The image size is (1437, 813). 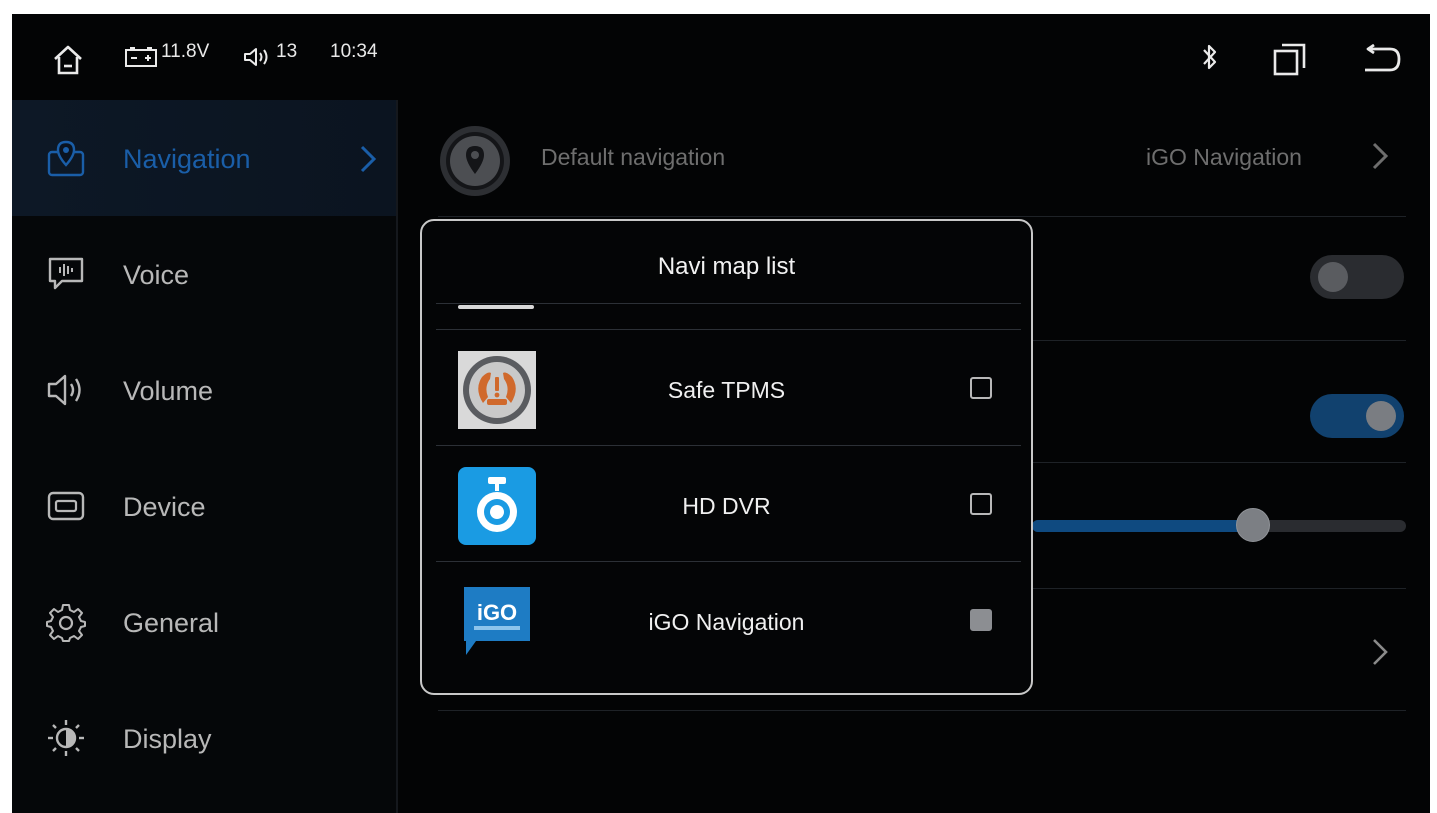 I want to click on app-label: Safe TPMS, so click(x=726, y=390).